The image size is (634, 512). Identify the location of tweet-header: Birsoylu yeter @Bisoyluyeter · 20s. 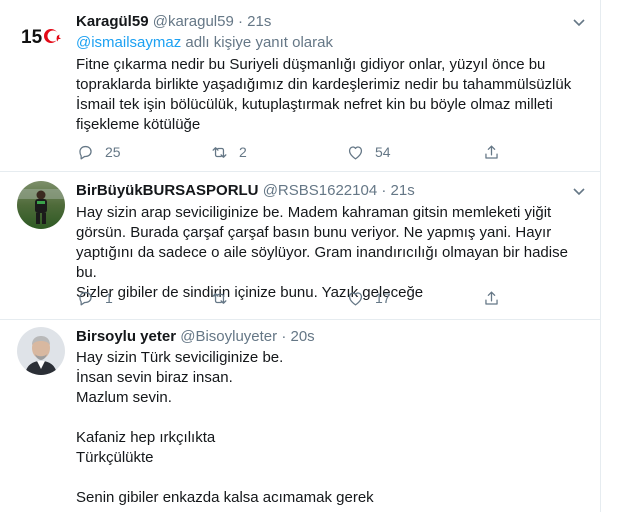
(331, 337).